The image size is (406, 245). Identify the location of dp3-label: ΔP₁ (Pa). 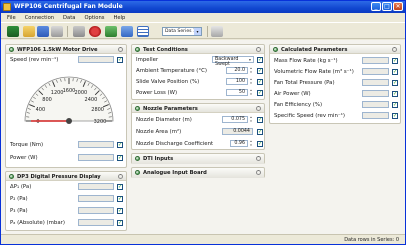
(21, 187).